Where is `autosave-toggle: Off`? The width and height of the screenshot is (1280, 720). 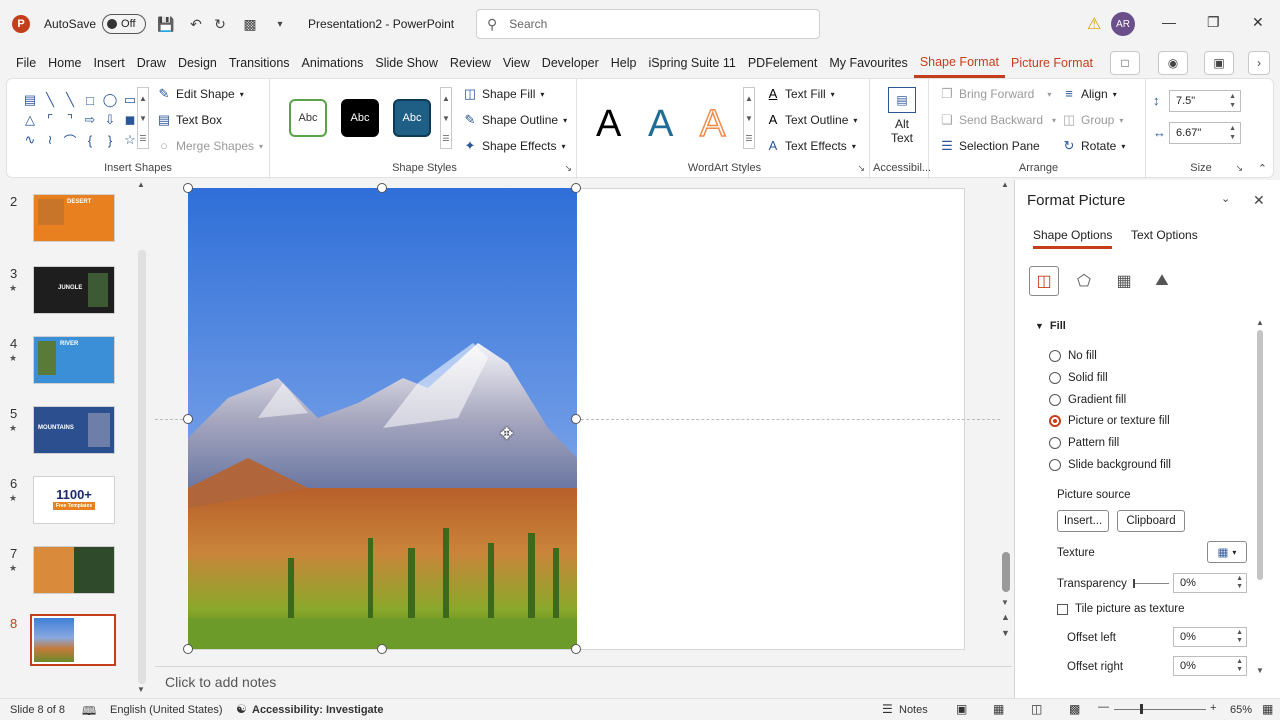
autosave-toggle: Off is located at coordinates (124, 24).